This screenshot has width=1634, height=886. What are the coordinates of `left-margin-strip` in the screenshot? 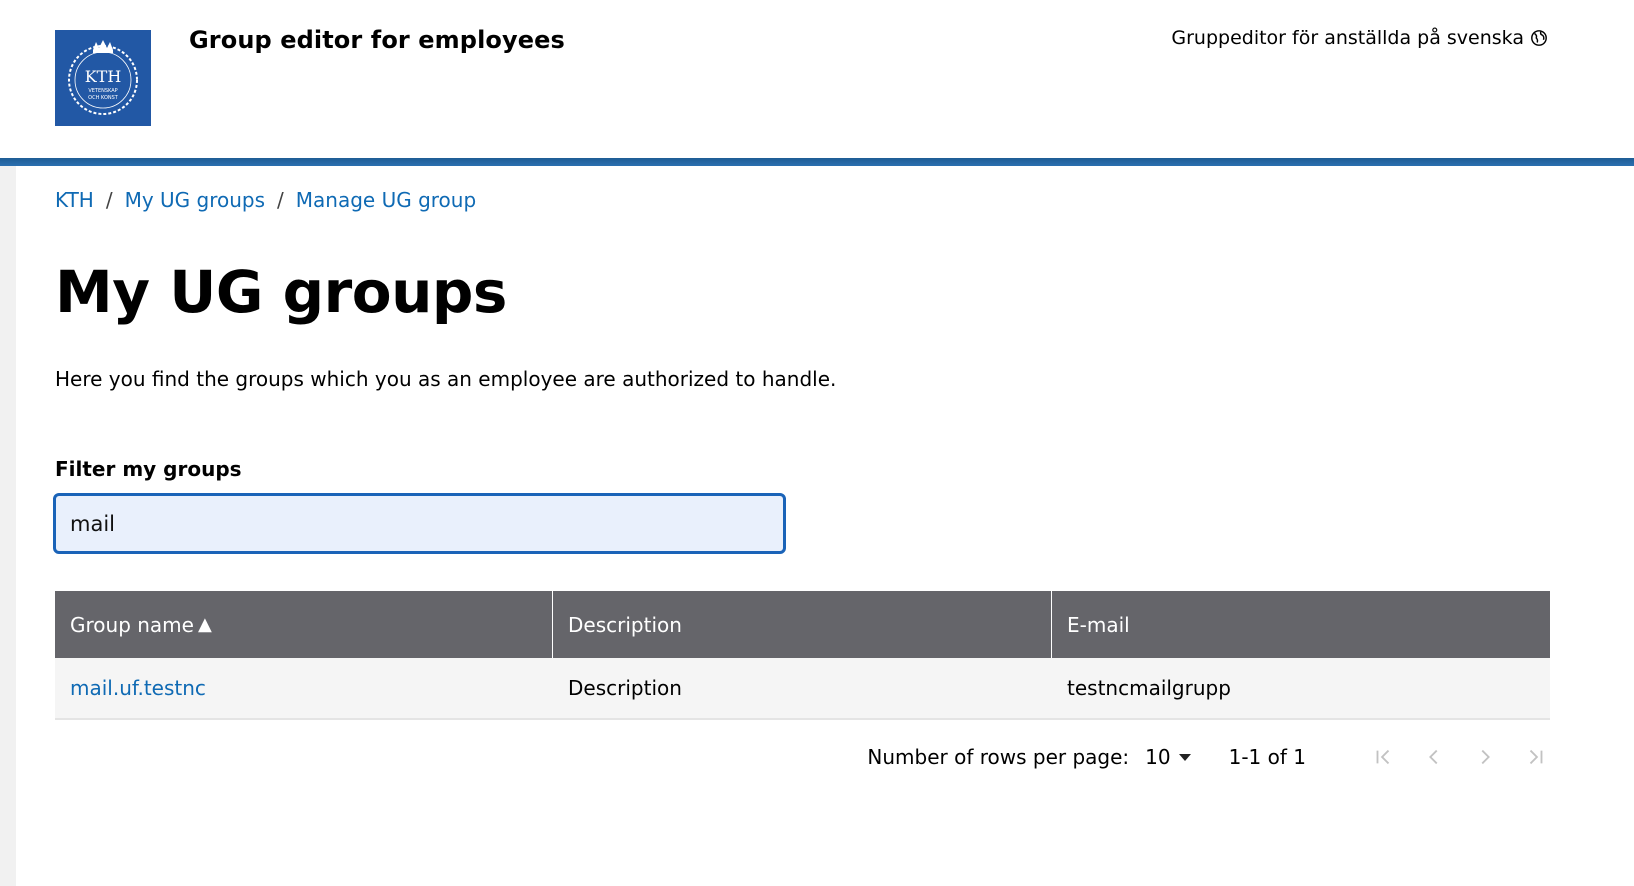 It's located at (8, 526).